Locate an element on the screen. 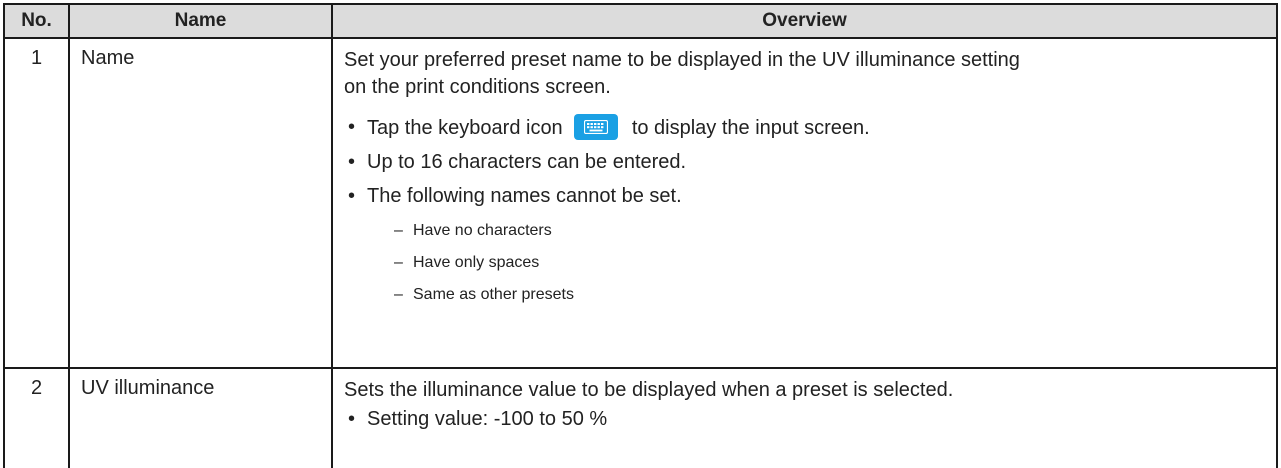 The image size is (1281, 468). bullet-text: Setting value: -100 to 50 % is located at coordinates (487, 419).